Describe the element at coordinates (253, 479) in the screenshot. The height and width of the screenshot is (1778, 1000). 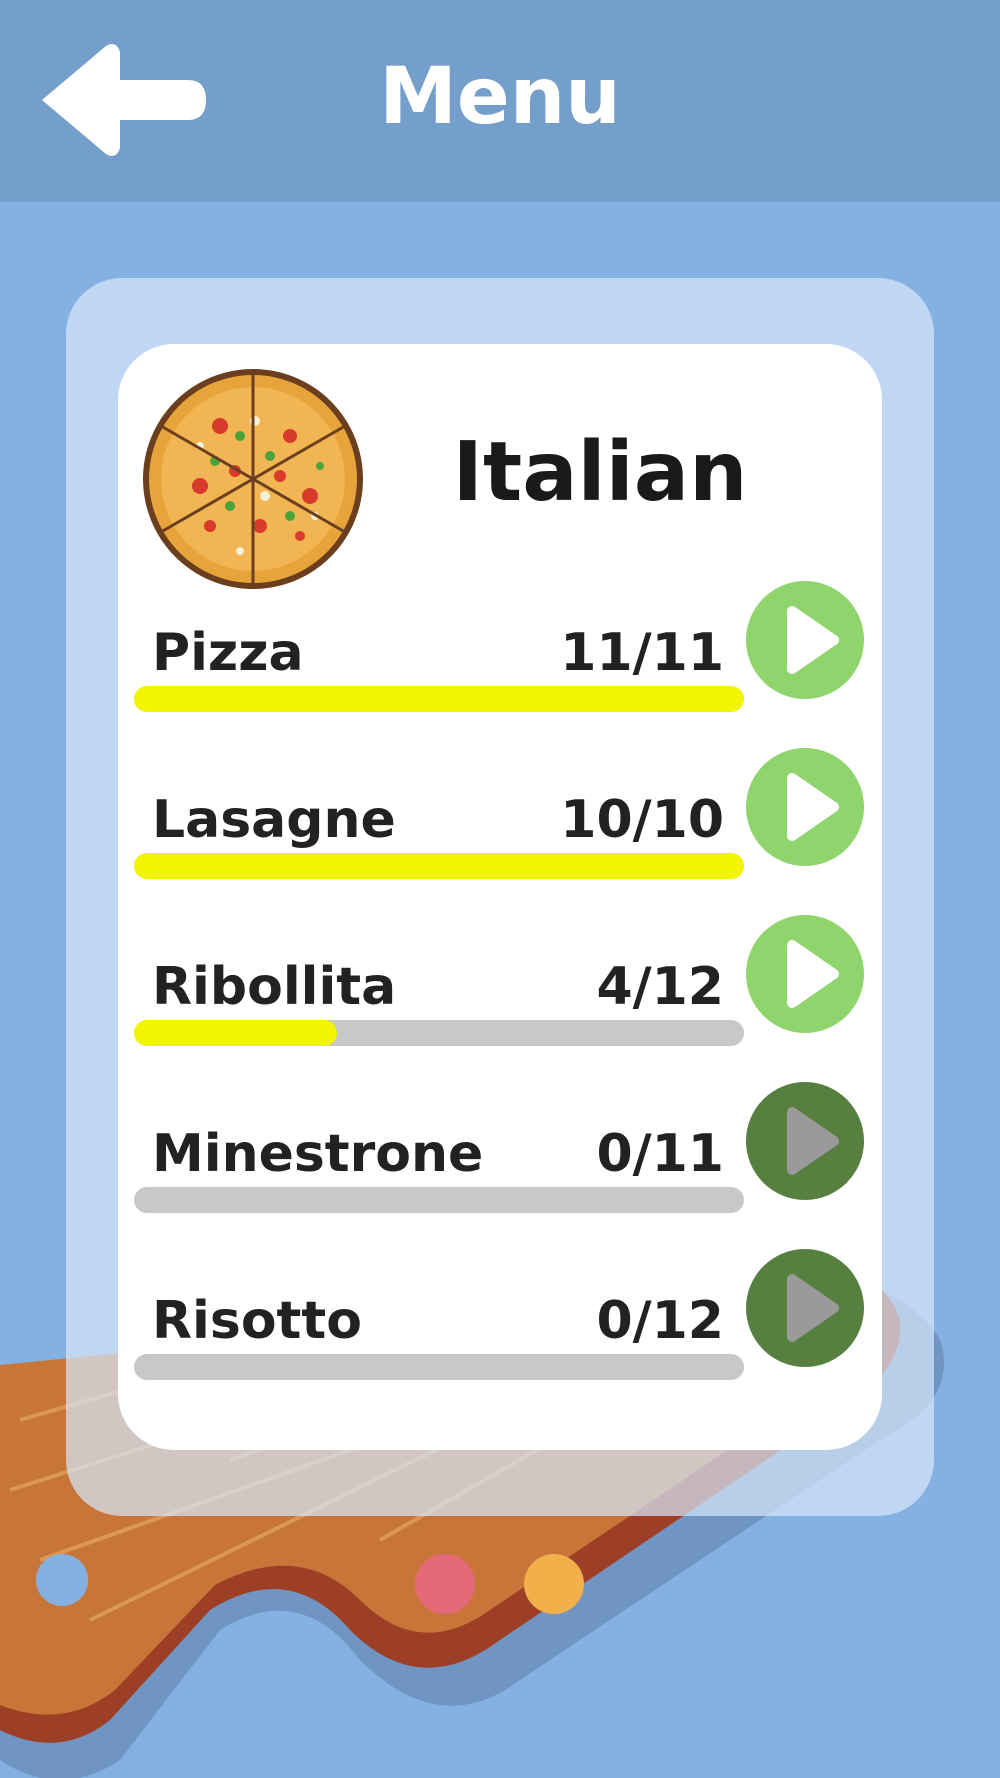
I see `pizza-image` at that location.